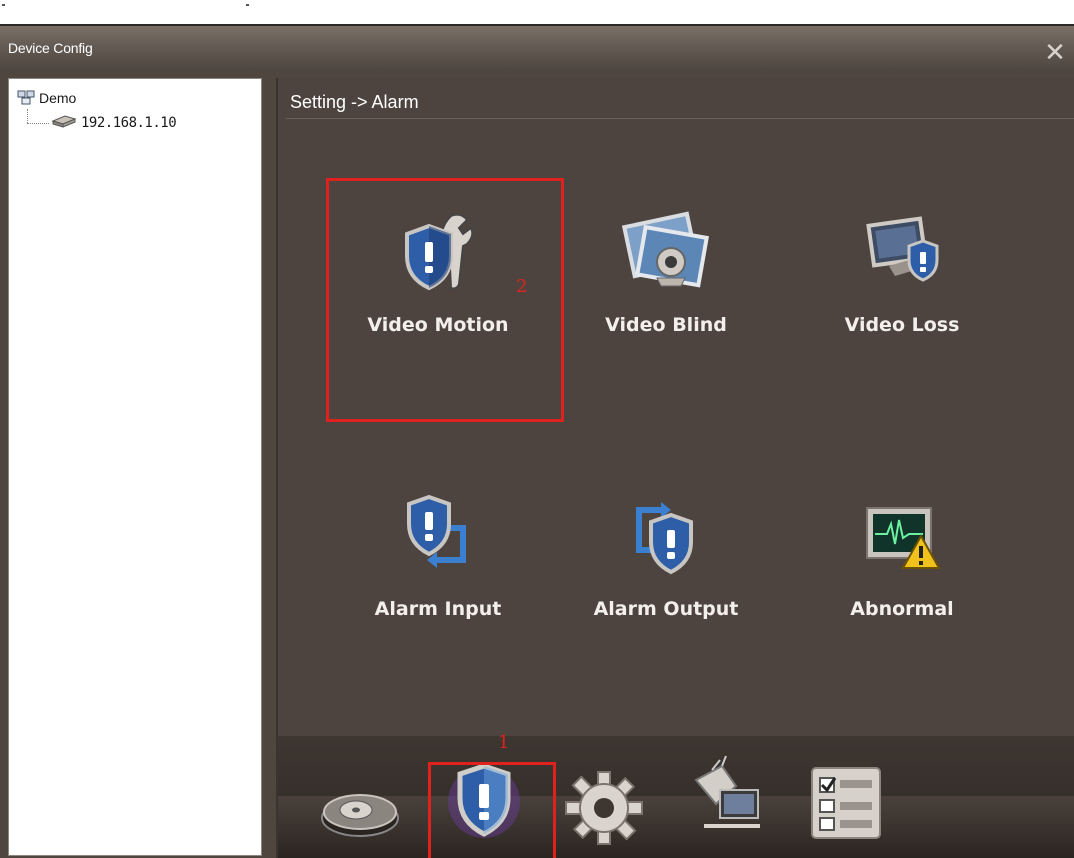  I want to click on breadcrumb-divider, so click(680, 118).